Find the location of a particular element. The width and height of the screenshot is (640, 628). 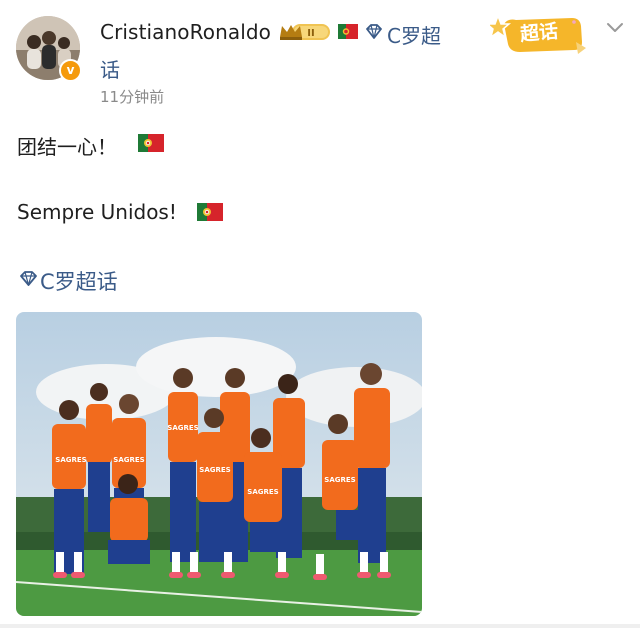

post-text-line-1: 团结一心！ is located at coordinates (67, 147).